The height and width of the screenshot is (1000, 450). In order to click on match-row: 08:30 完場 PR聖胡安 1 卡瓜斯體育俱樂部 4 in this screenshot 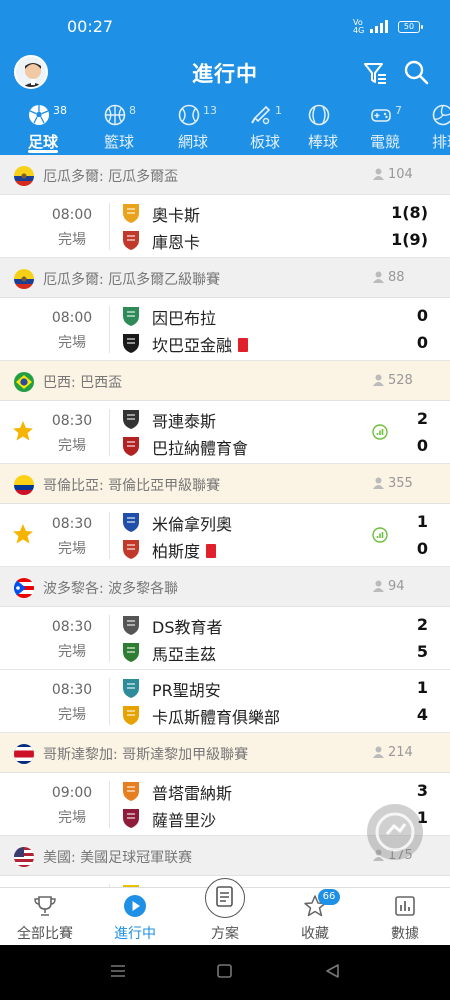, I will do `click(225, 701)`.